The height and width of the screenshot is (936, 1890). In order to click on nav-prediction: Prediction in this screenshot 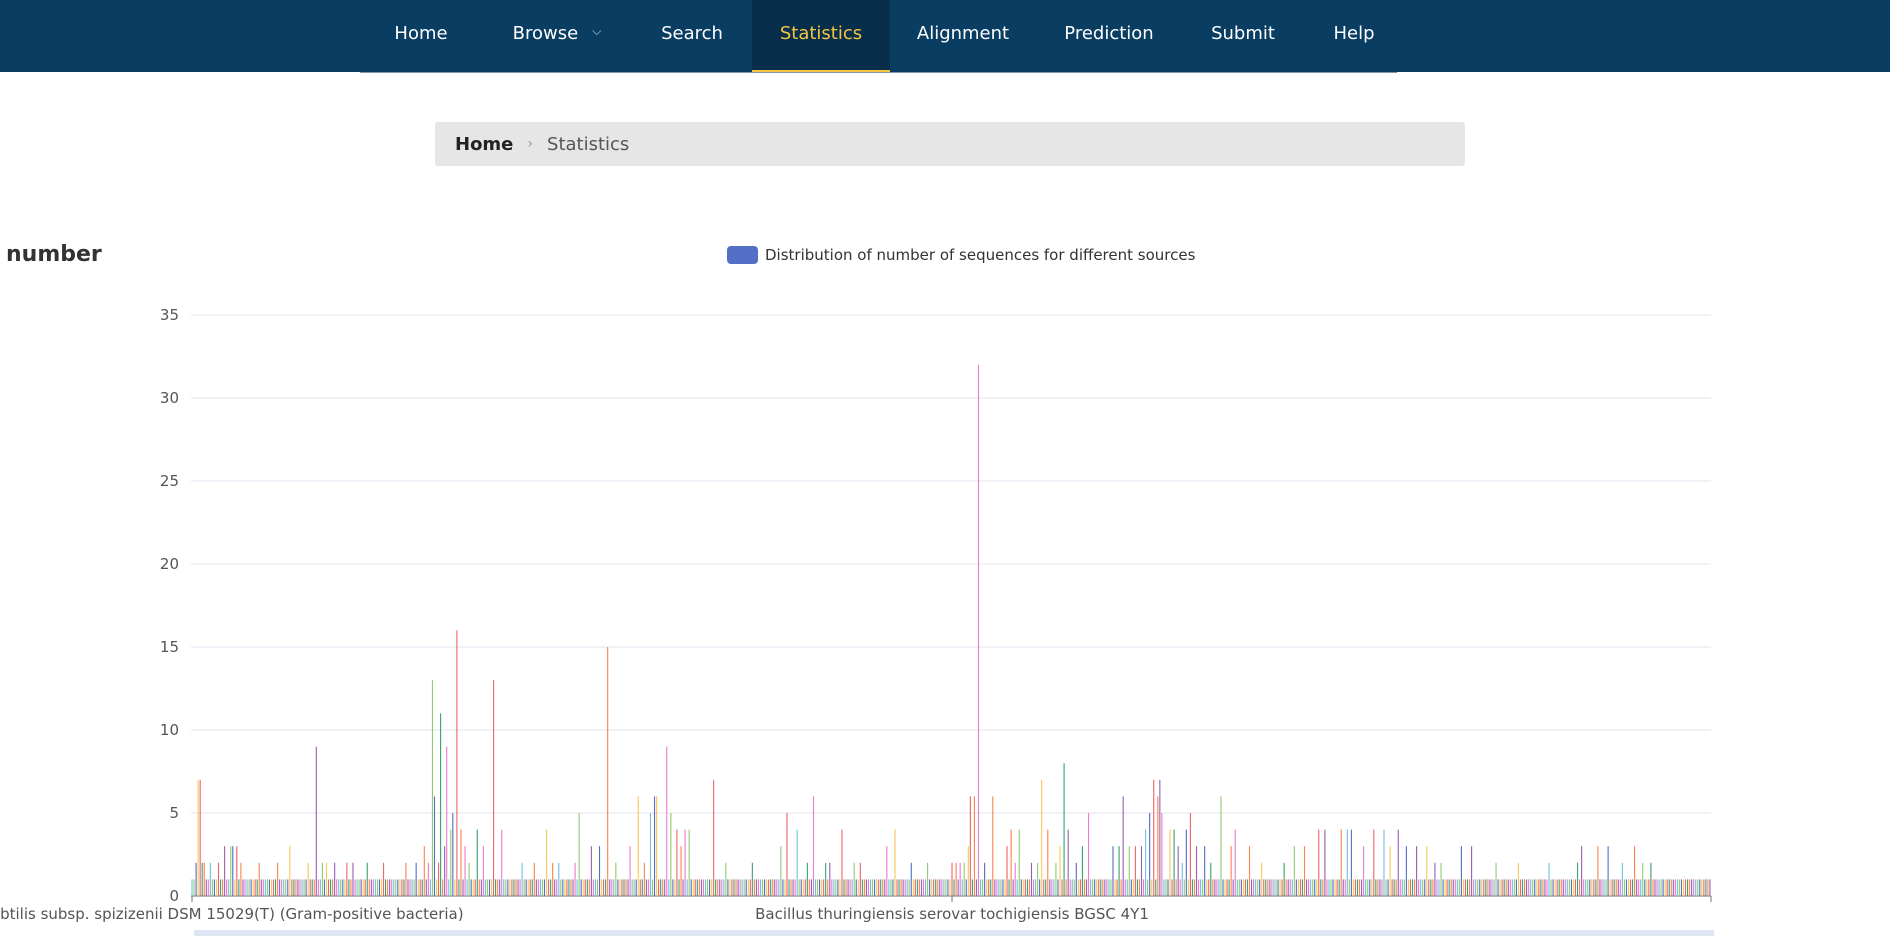, I will do `click(1109, 36)`.